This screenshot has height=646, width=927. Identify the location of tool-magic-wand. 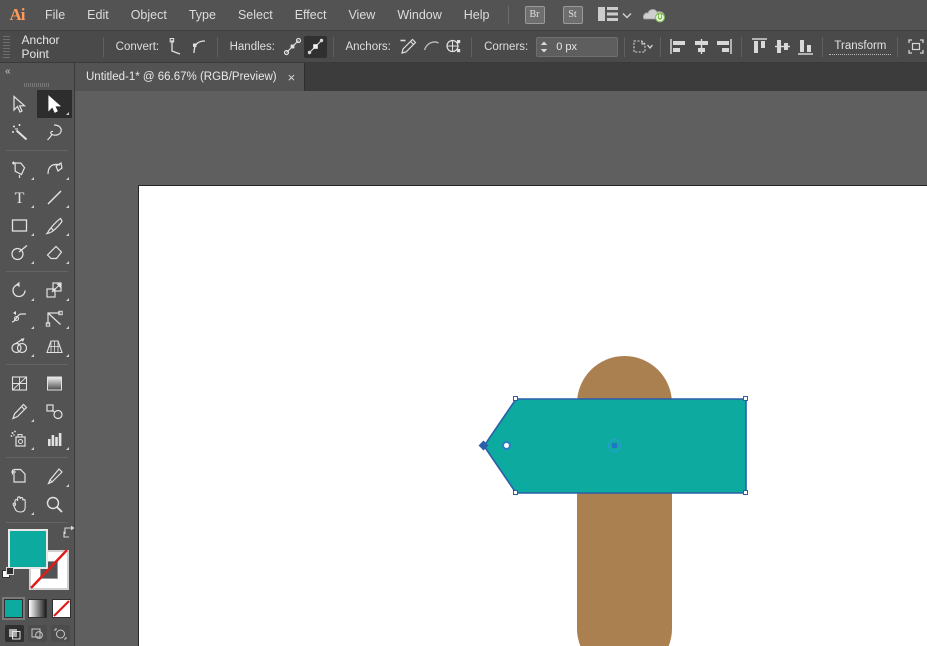
(19, 132).